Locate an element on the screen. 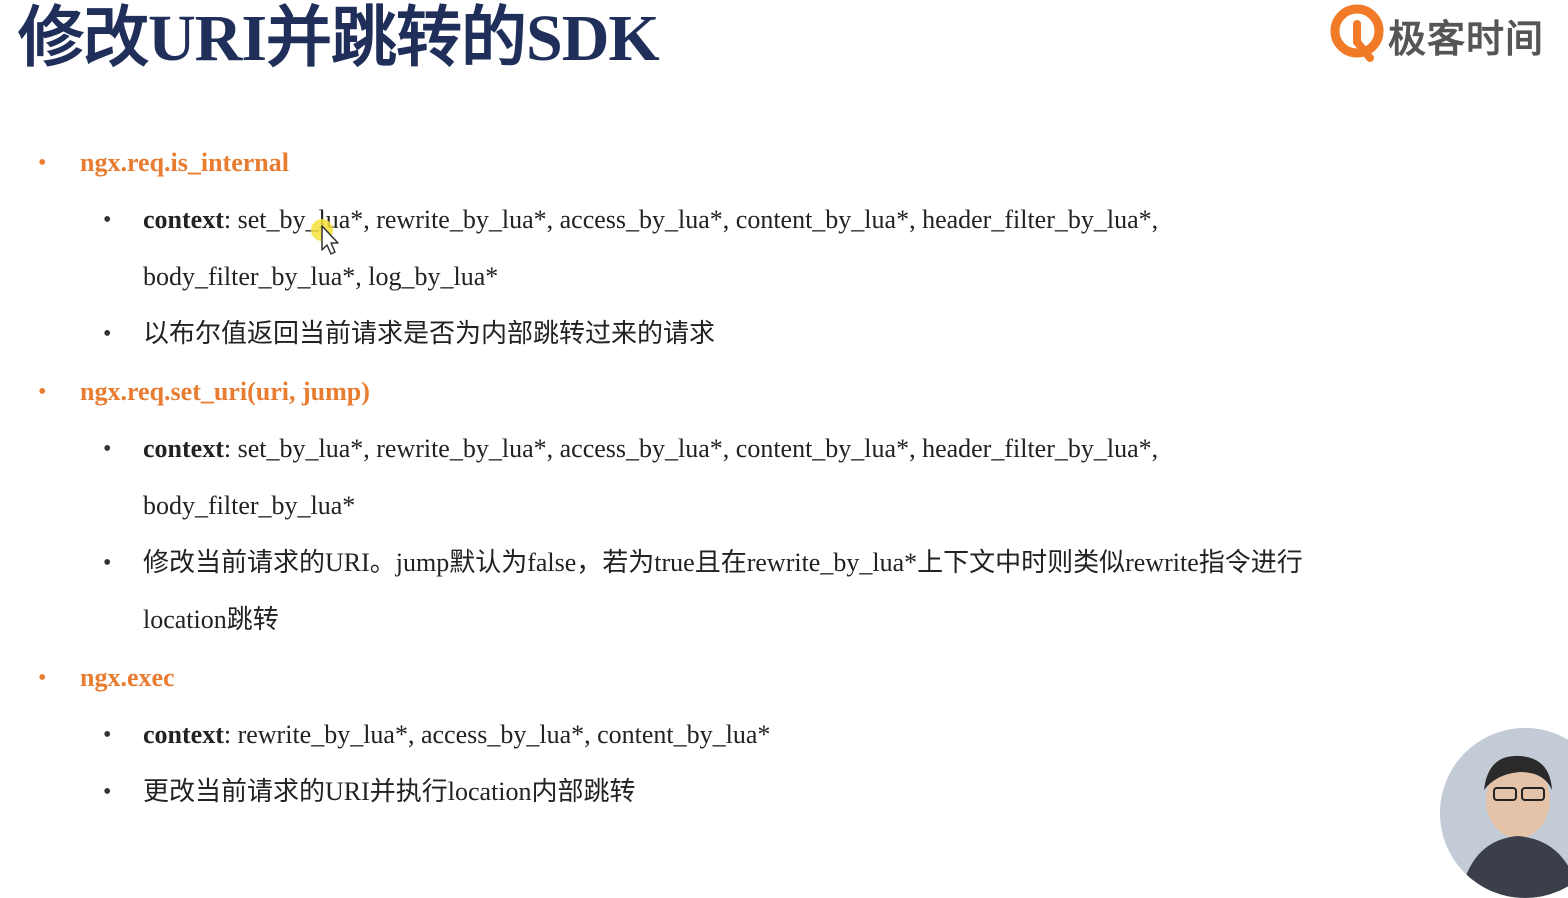 The image size is (1568, 898). section-heading: ngx.req.set_uri(uri, jump) is located at coordinates (225, 391).